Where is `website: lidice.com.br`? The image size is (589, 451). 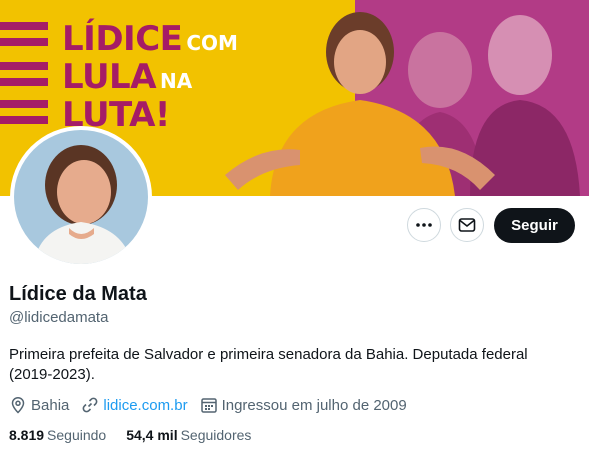 website: lidice.com.br is located at coordinates (134, 405).